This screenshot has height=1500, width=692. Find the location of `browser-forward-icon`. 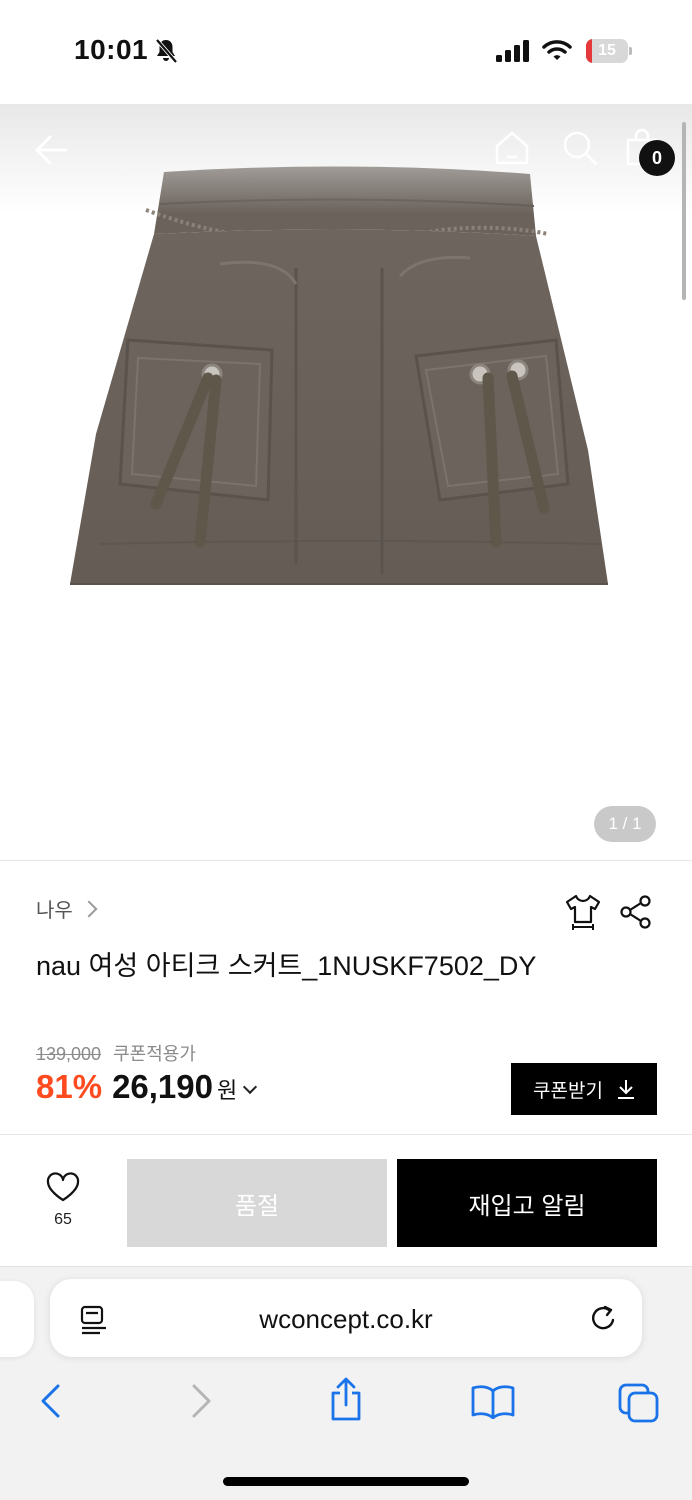

browser-forward-icon is located at coordinates (201, 1401).